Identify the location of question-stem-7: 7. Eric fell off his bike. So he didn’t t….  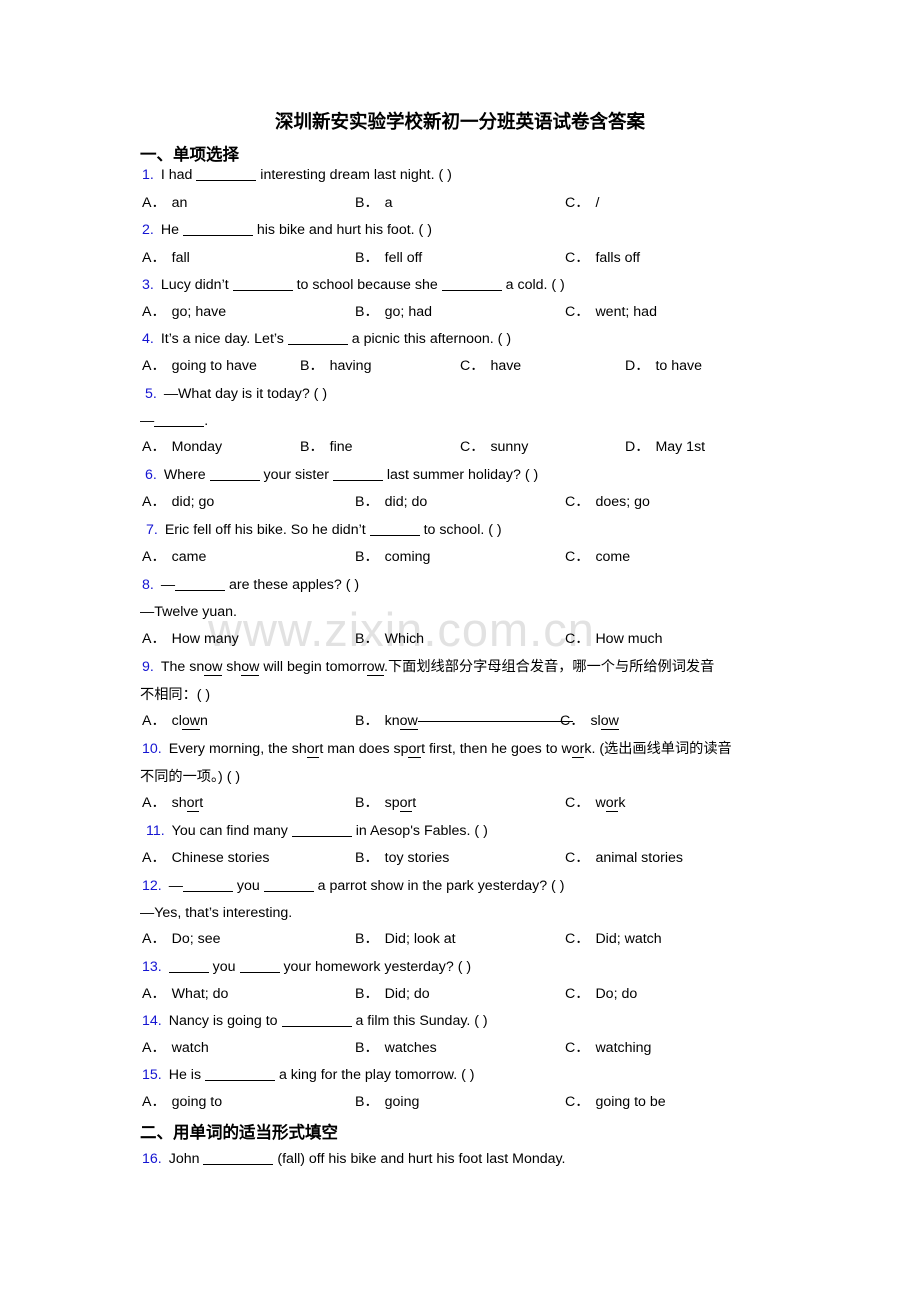
(324, 530).